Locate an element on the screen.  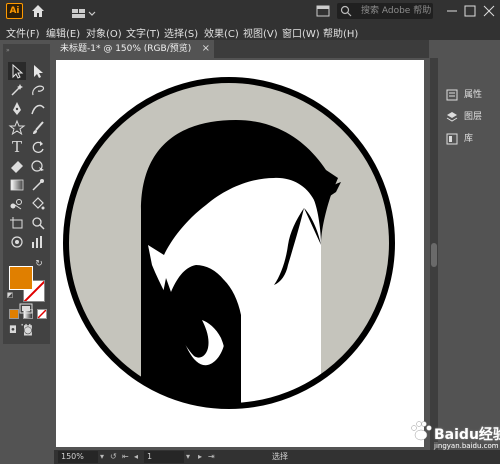
next-artboard-icon: ▸ is located at coordinates (200, 457).